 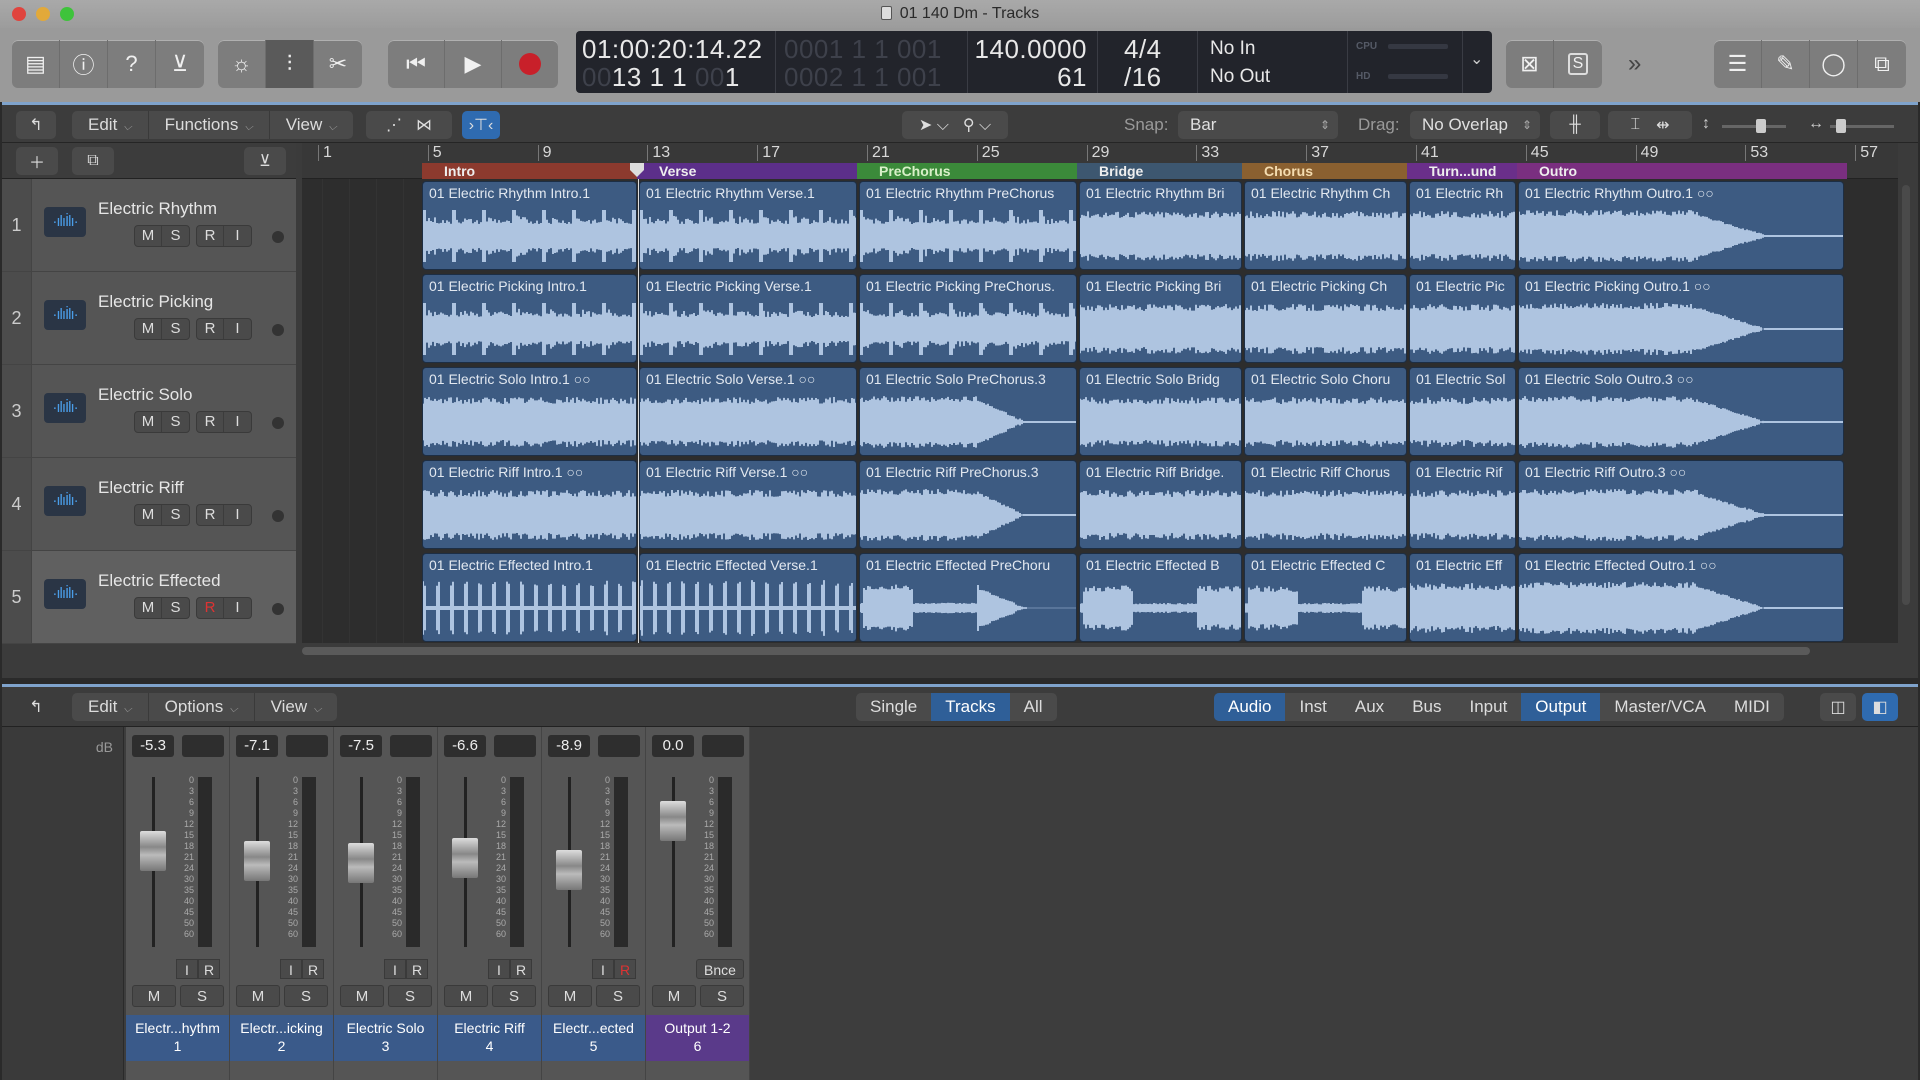 What do you see at coordinates (569, 746) in the screenshot?
I see `volume-value: -8.9` at bounding box center [569, 746].